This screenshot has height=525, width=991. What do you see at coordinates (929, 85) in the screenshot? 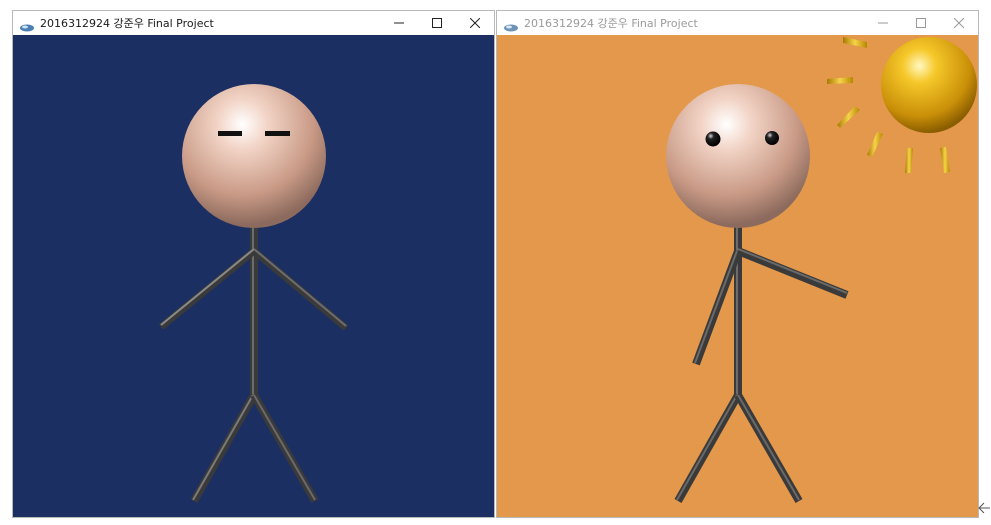
I see `sun-sphere` at bounding box center [929, 85].